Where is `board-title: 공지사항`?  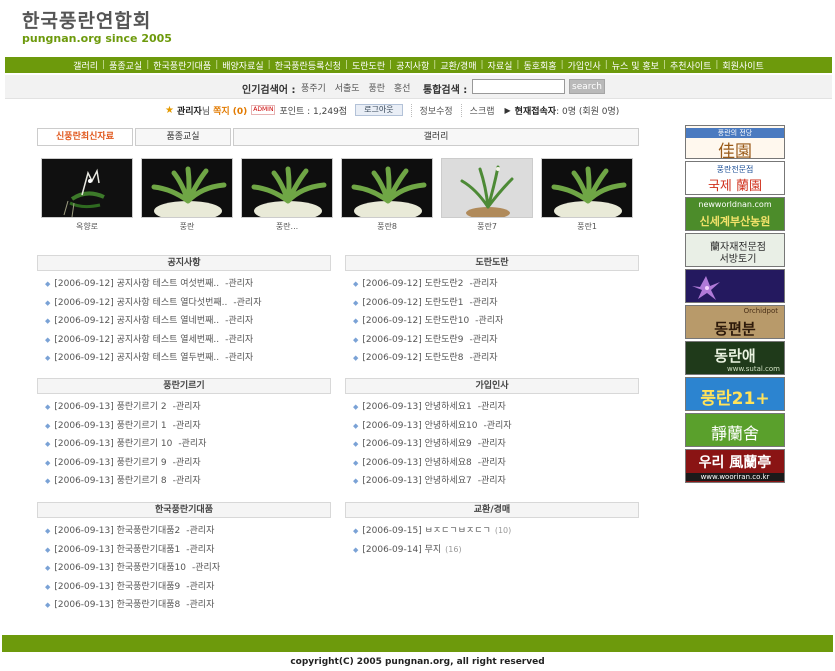
board-title: 공지사항 is located at coordinates (184, 263).